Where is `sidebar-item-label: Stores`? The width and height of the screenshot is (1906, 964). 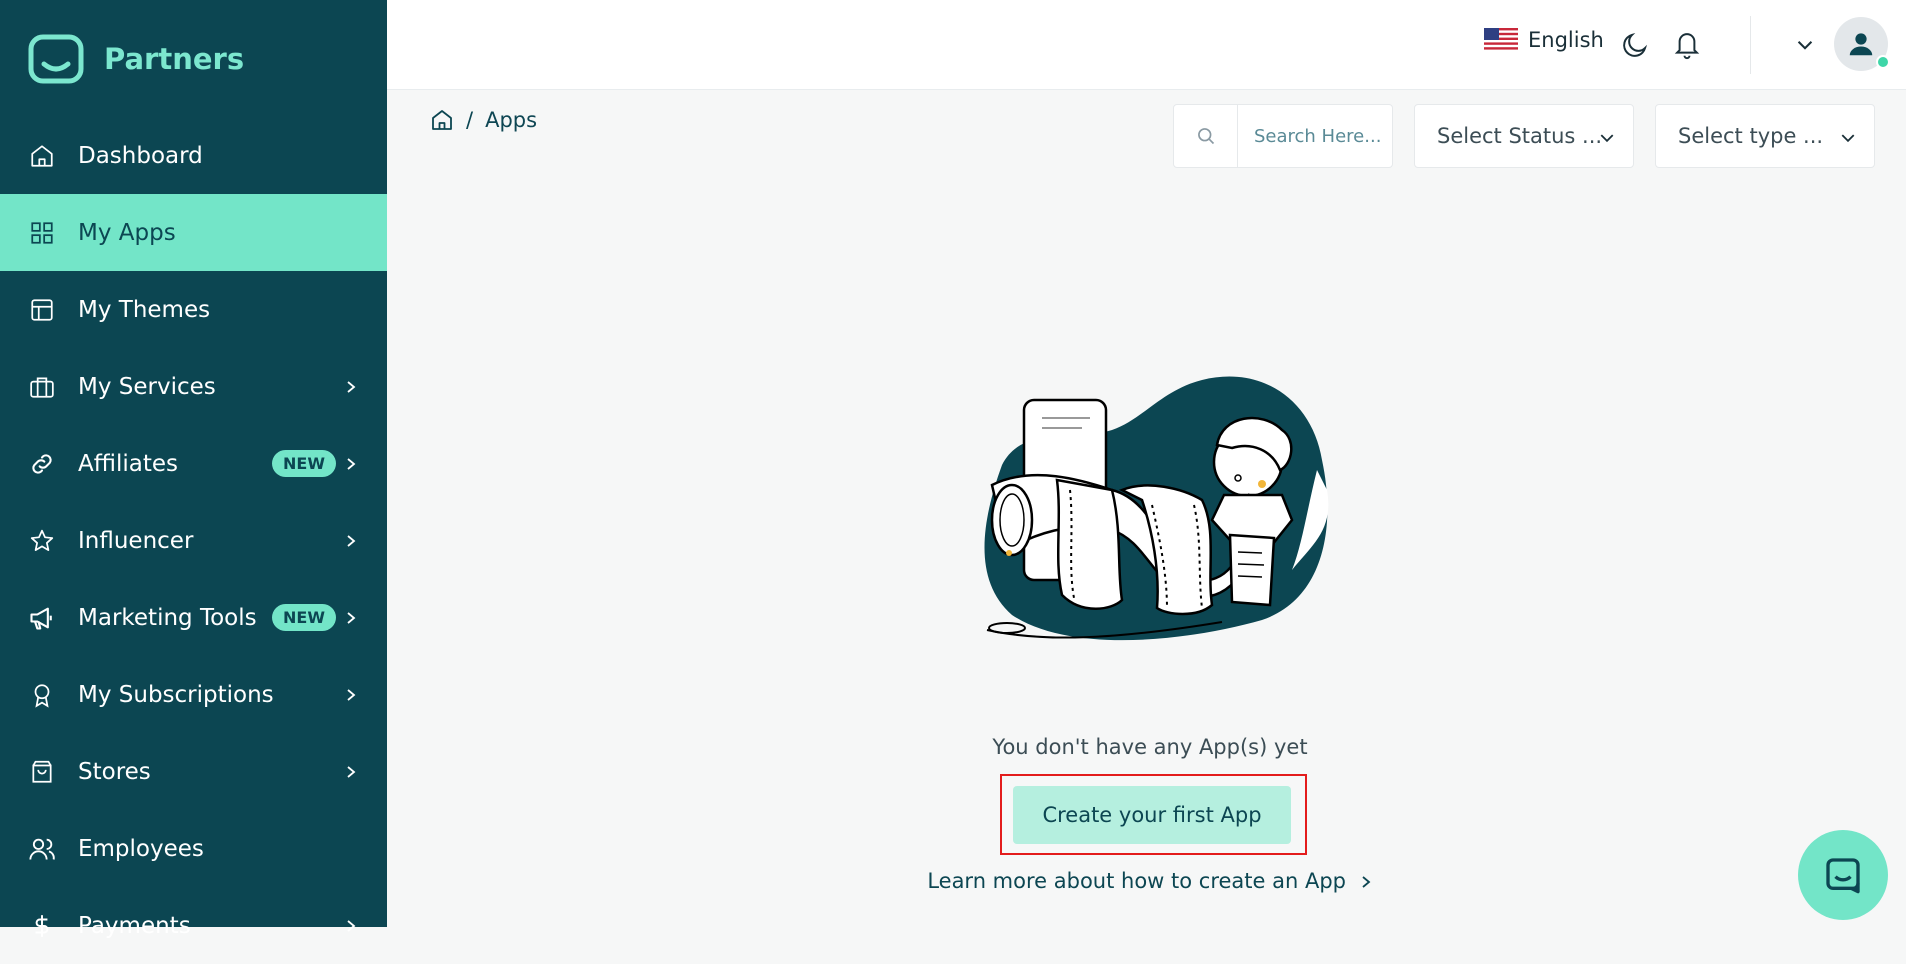
sidebar-item-label: Stores is located at coordinates (114, 771).